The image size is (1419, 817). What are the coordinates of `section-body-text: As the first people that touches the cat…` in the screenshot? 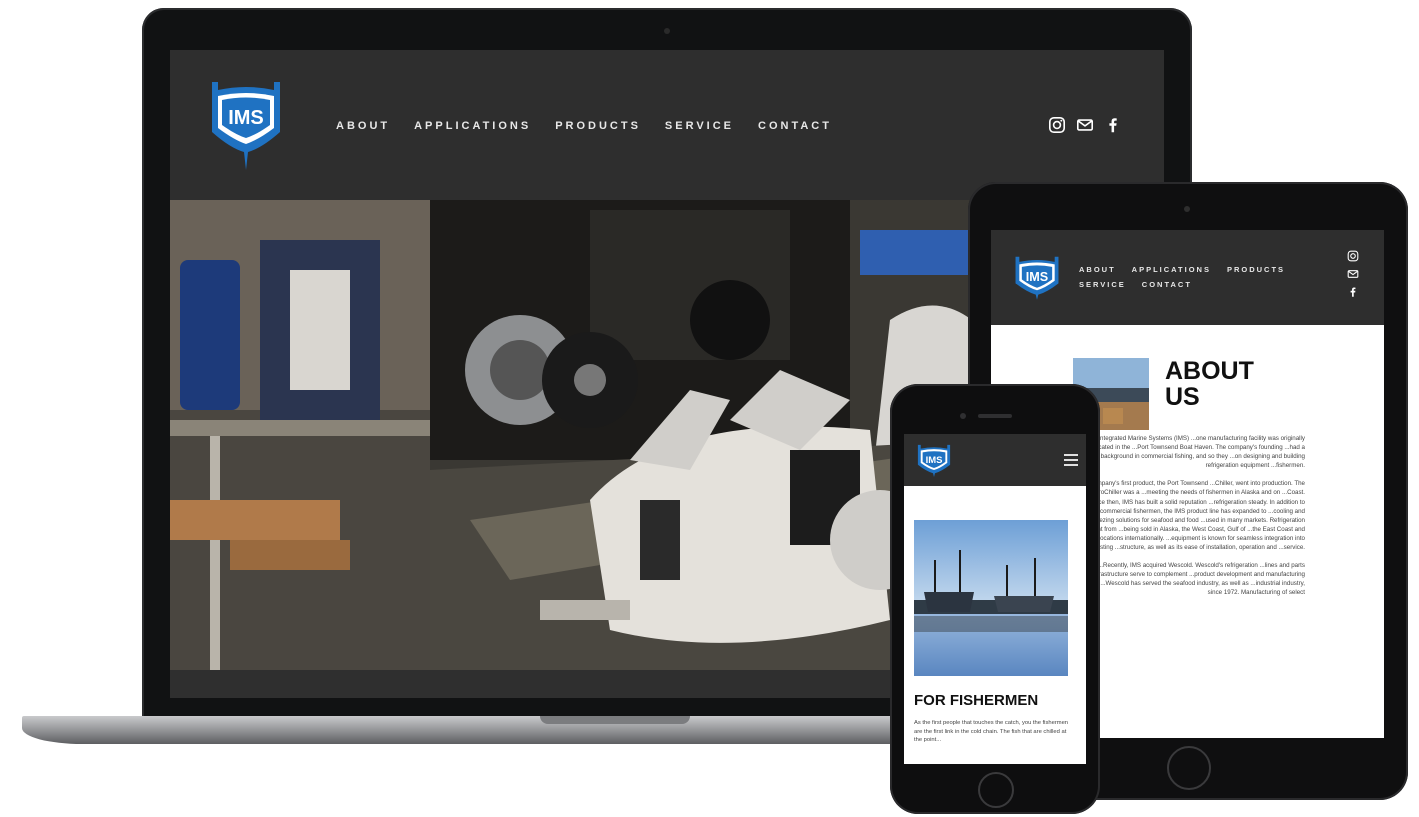 It's located at (991, 732).